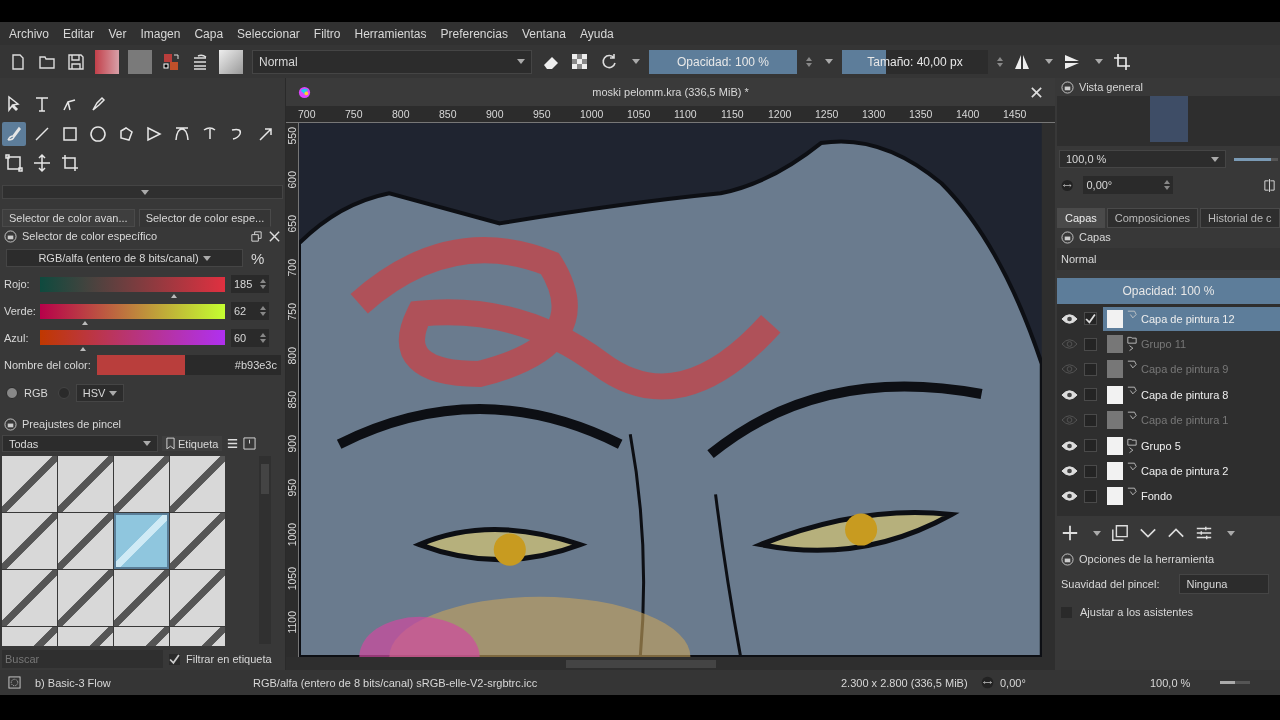  I want to click on channel-value-field: 62, so click(250, 311).